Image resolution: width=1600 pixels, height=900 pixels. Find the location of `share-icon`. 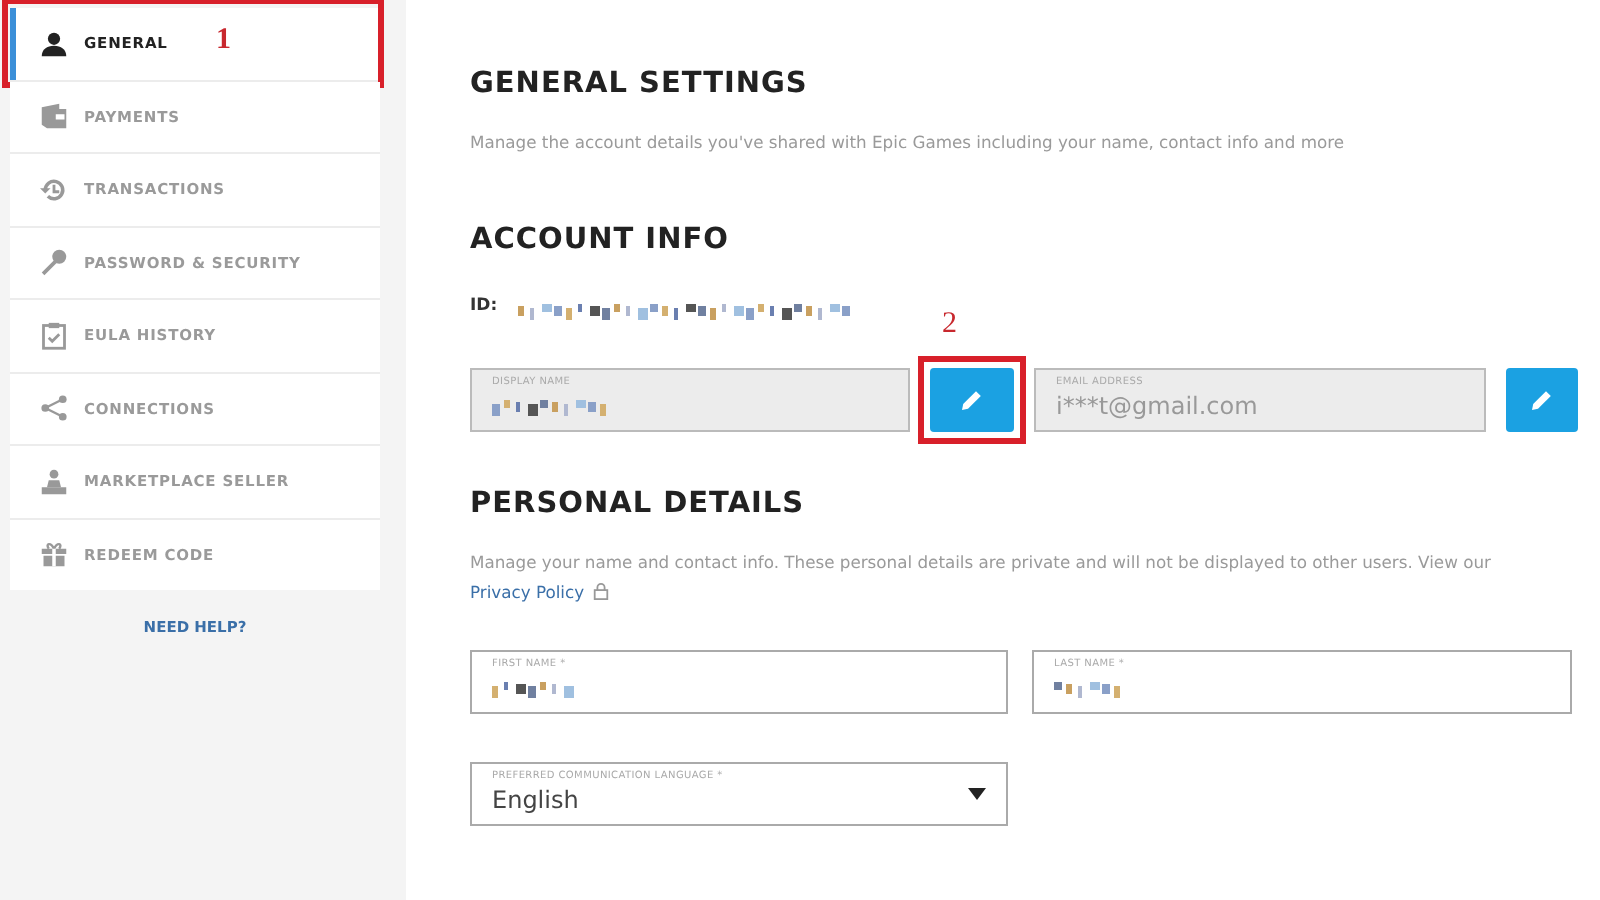

share-icon is located at coordinates (54, 408).